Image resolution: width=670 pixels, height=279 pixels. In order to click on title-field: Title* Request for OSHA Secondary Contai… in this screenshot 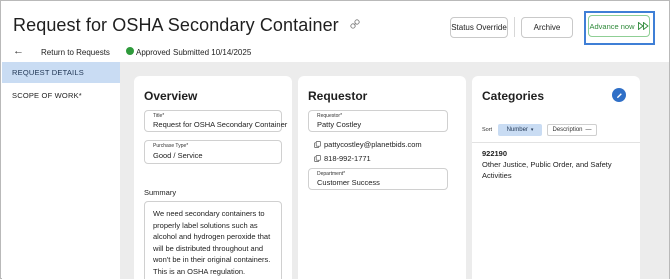, I will do `click(215, 121)`.